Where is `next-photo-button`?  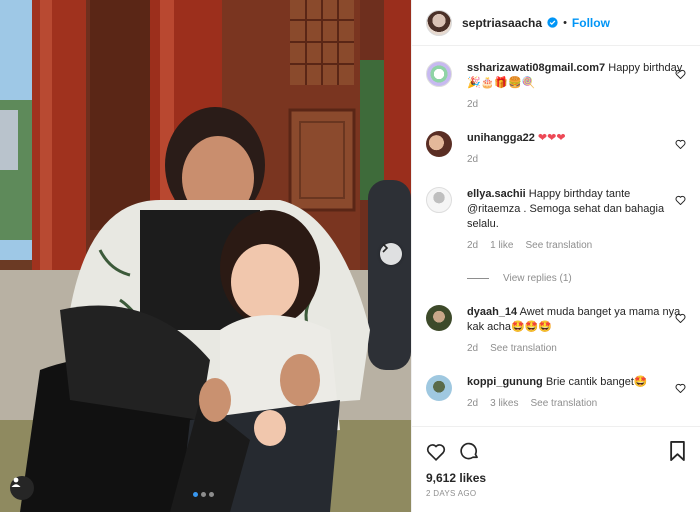 next-photo-button is located at coordinates (391, 254).